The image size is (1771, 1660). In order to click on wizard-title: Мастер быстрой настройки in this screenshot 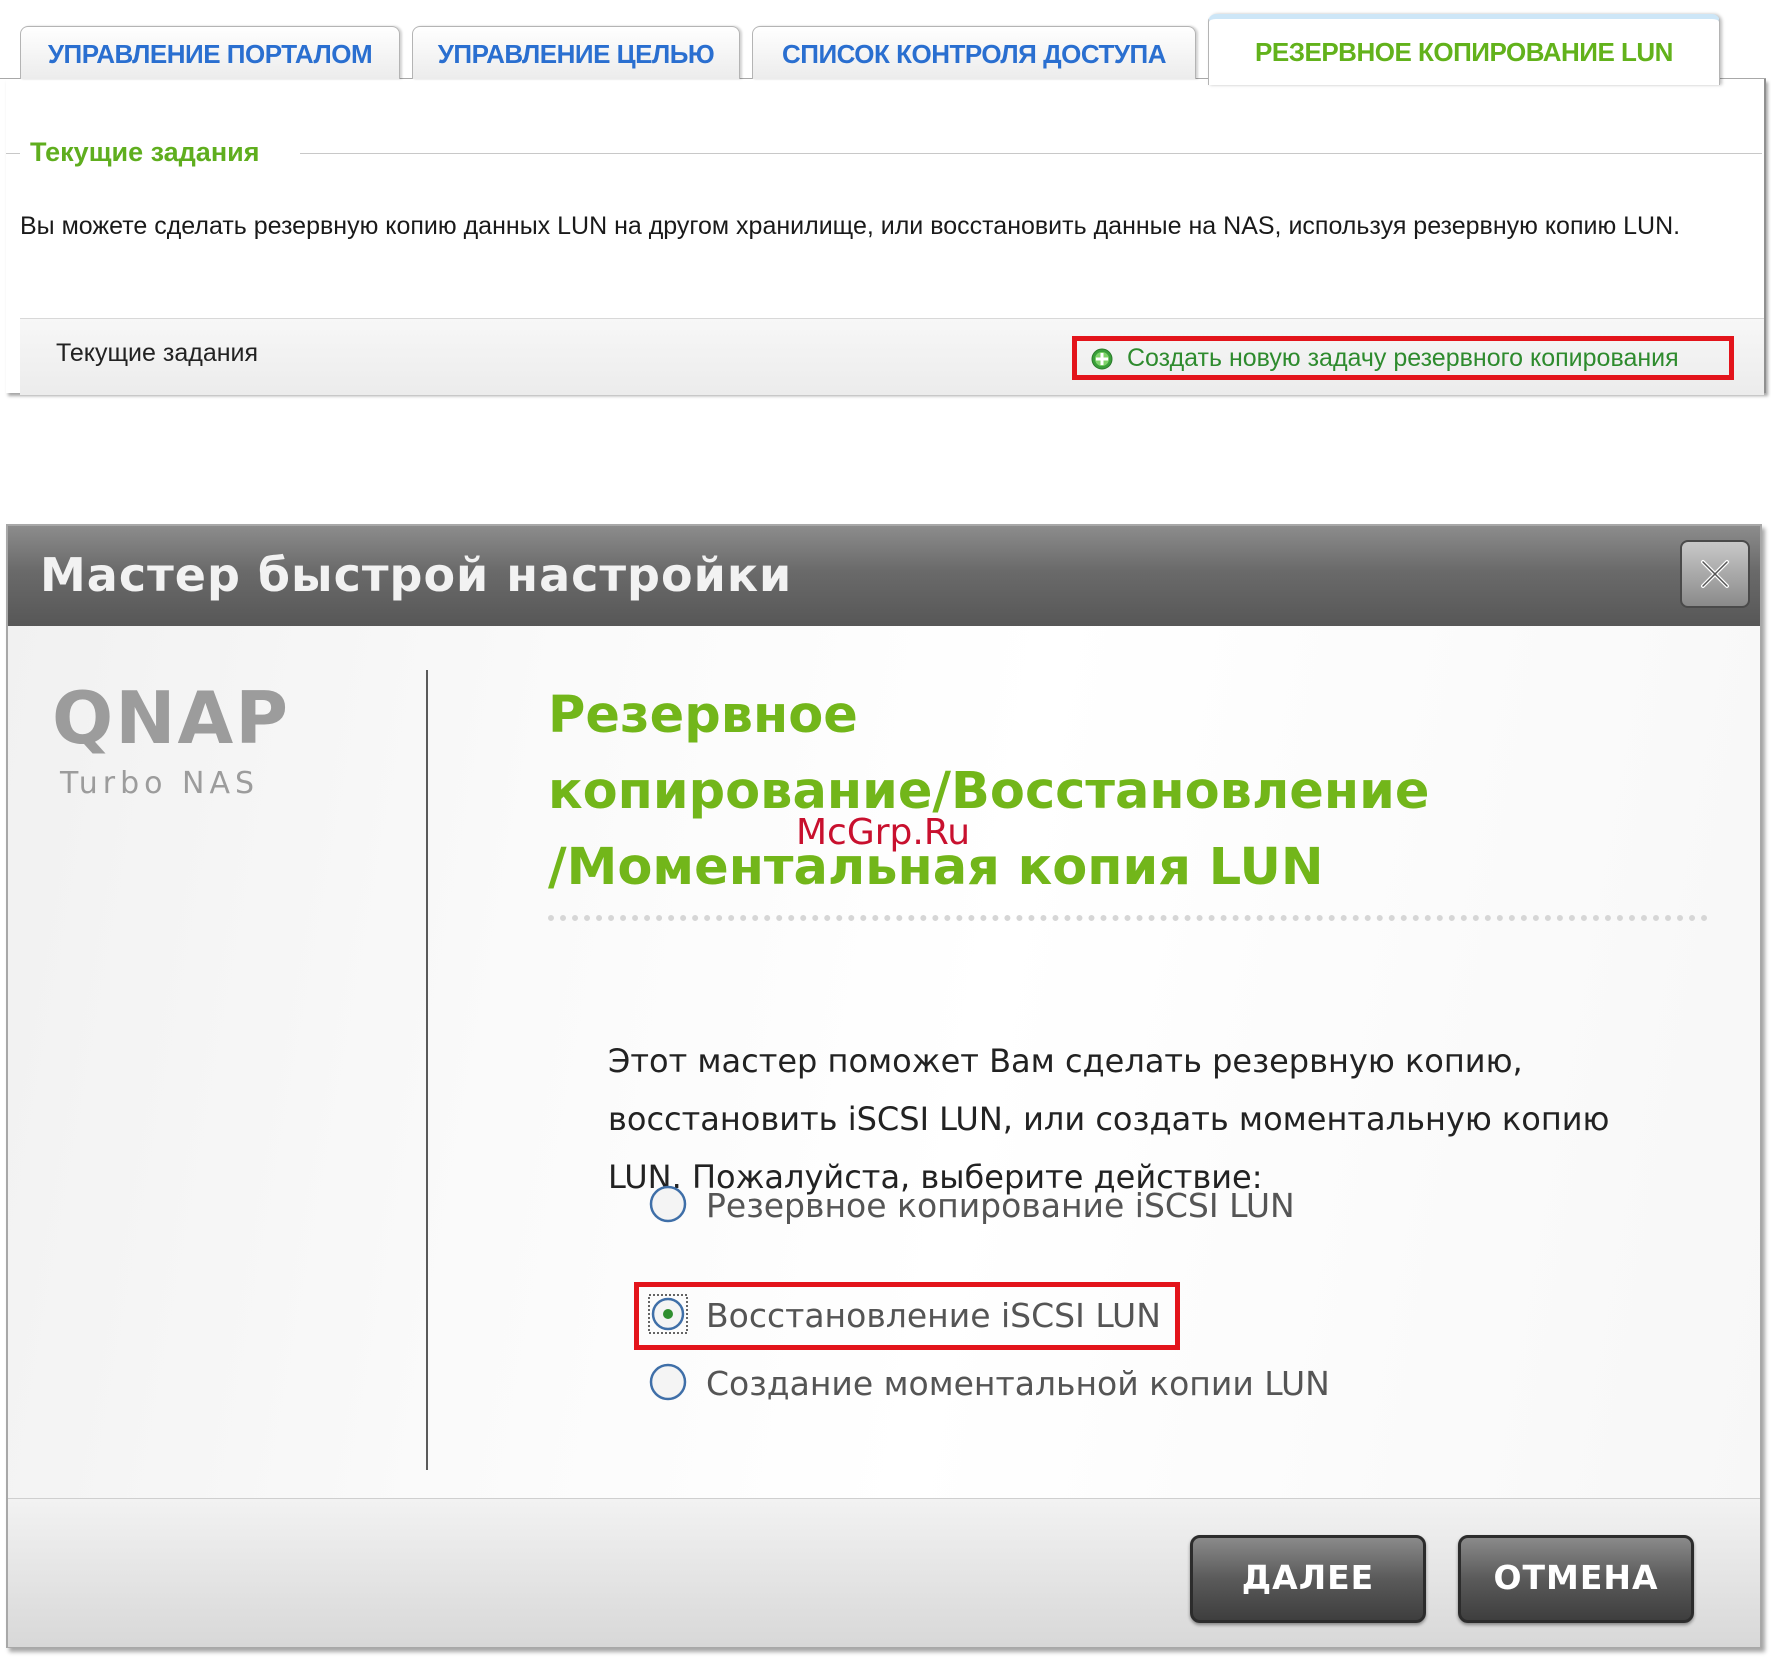, I will do `click(416, 575)`.